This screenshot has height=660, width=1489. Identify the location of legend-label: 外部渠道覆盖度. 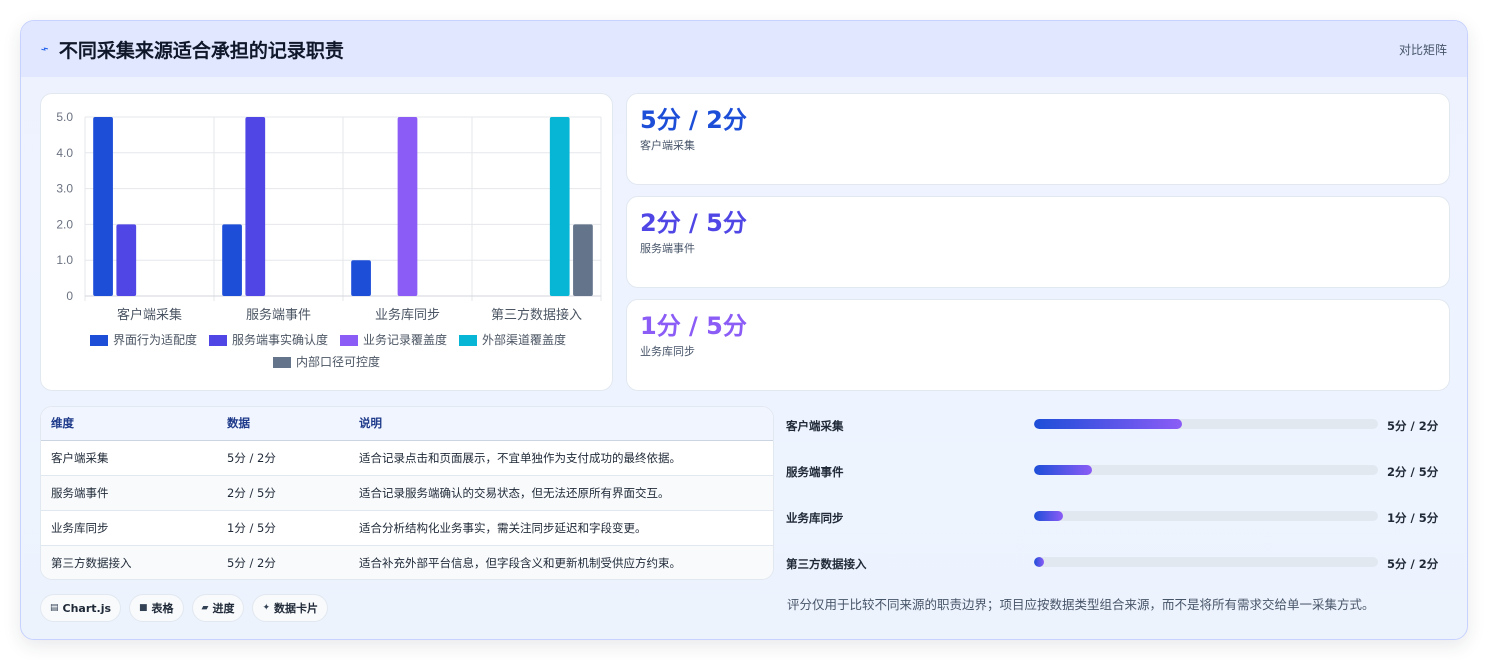
(524, 339).